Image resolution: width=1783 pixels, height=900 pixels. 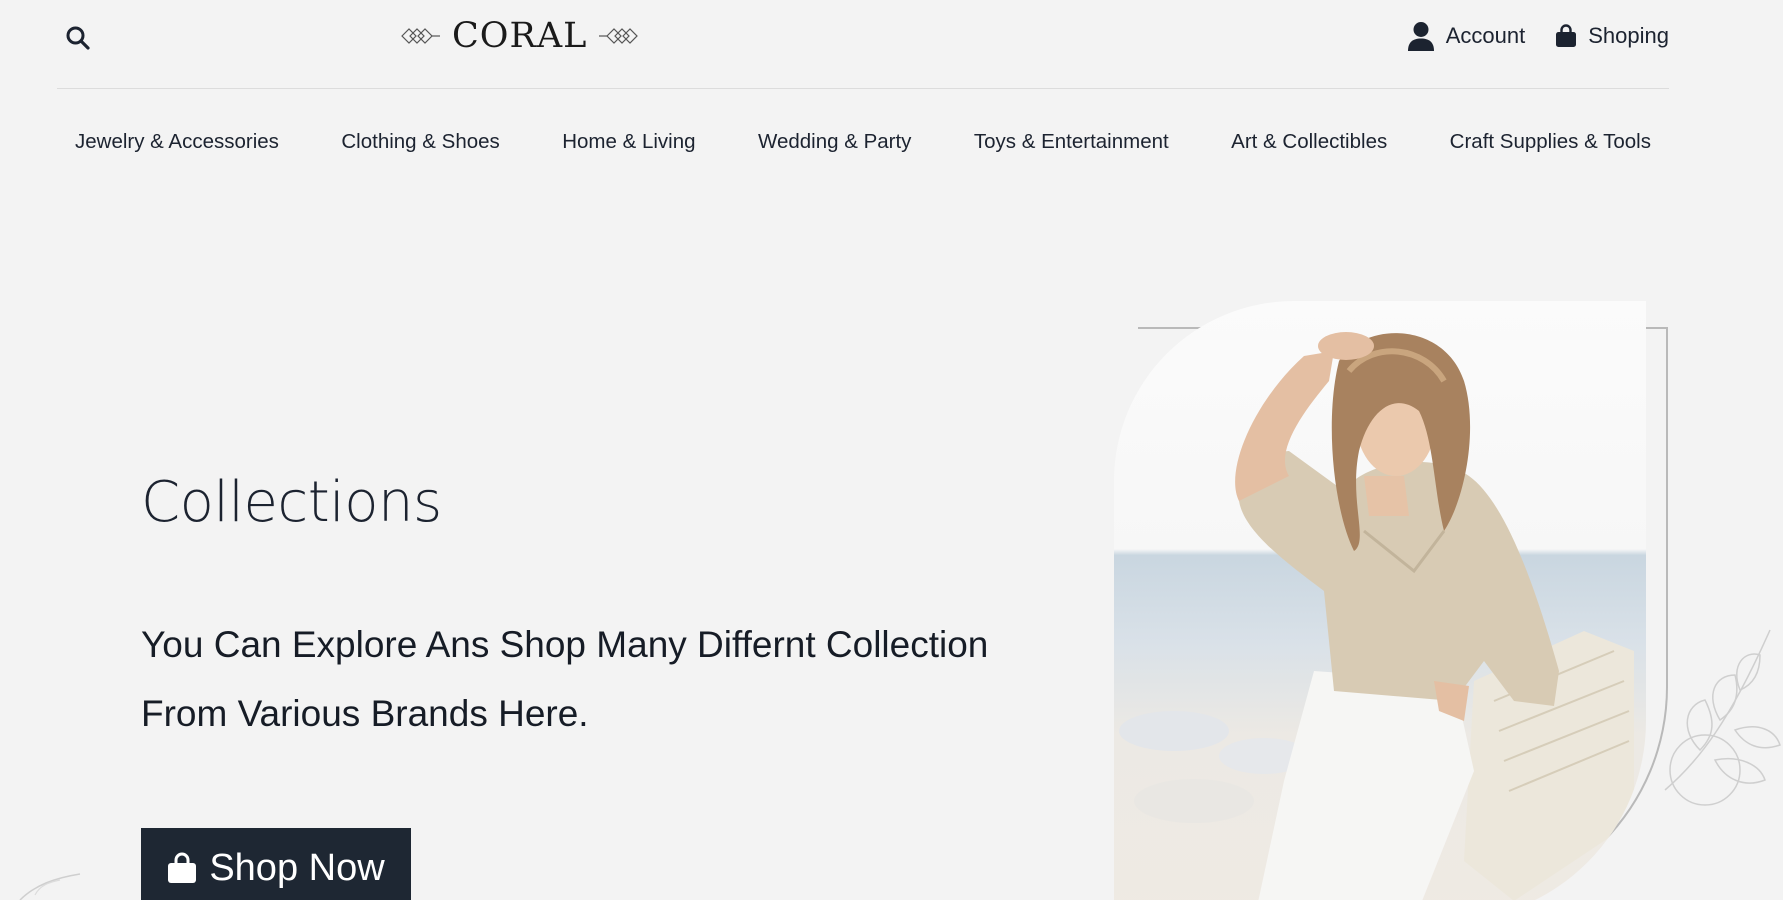 What do you see at coordinates (1485, 35) in the screenshot?
I see `account-label: Account` at bounding box center [1485, 35].